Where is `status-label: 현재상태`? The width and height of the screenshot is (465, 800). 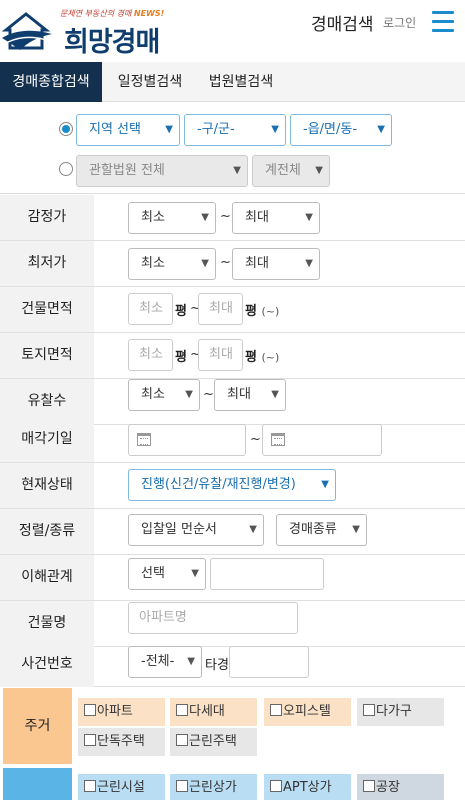
status-label: 현재상태 is located at coordinates (47, 485).